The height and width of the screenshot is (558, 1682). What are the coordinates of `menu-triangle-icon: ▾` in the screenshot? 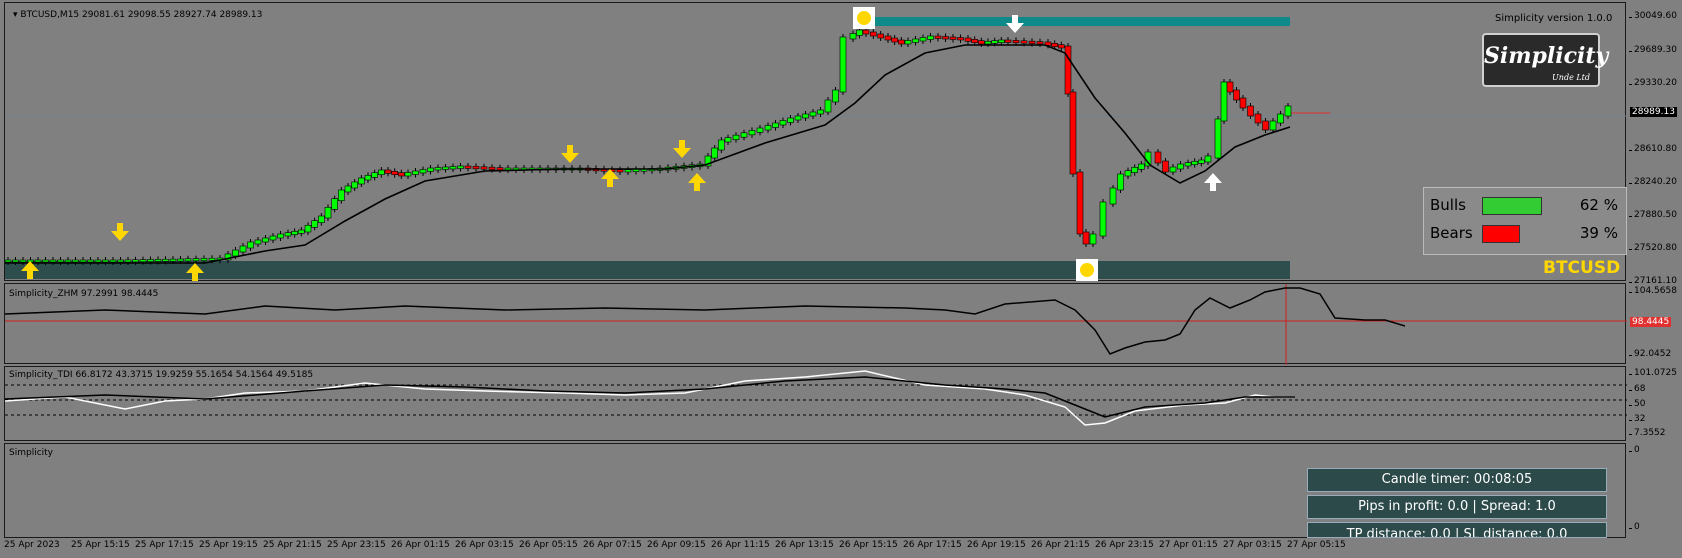 It's located at (15, 15).